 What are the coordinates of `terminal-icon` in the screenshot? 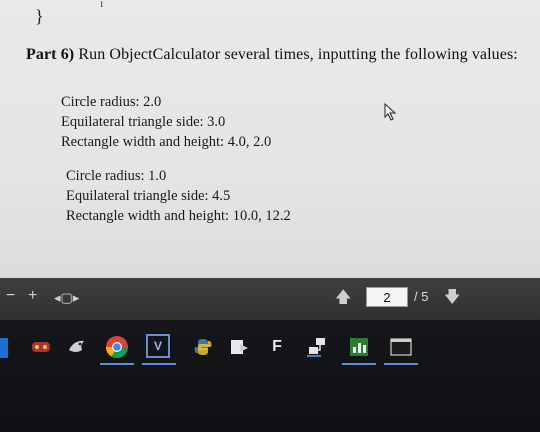 It's located at (401, 347).